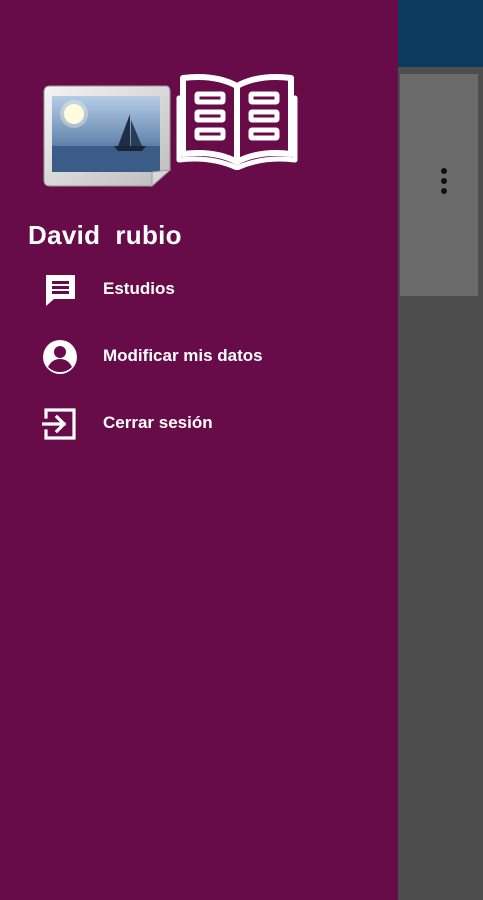 This screenshot has width=483, height=900. I want to click on menu-item-cerrar-sesion: Cerrar sesión, so click(199, 425).